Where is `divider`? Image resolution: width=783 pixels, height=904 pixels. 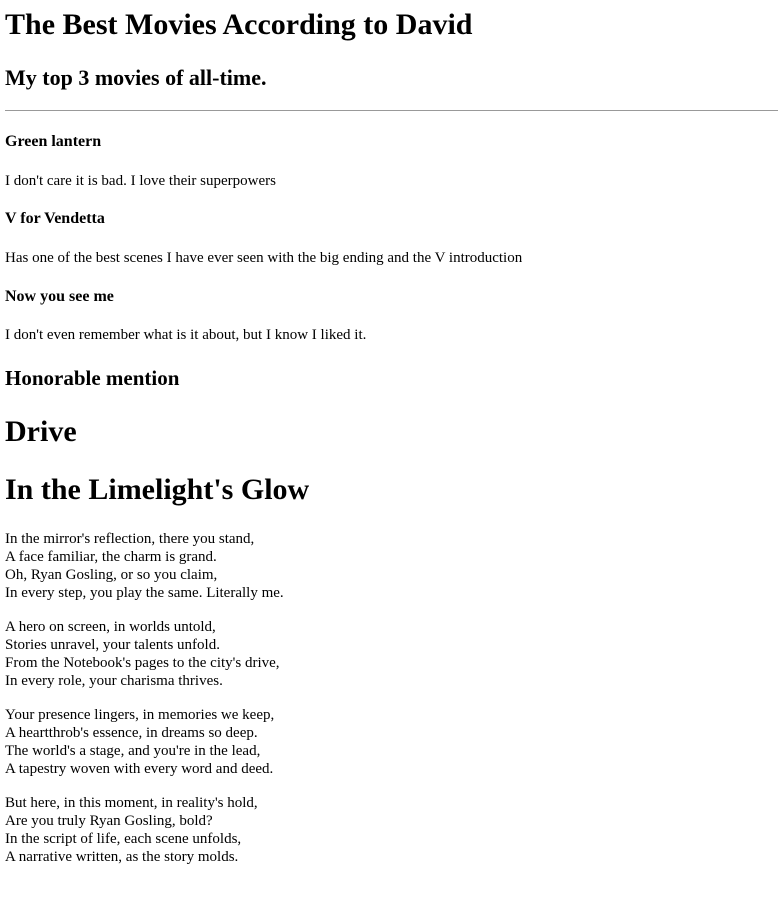
divider is located at coordinates (391, 110).